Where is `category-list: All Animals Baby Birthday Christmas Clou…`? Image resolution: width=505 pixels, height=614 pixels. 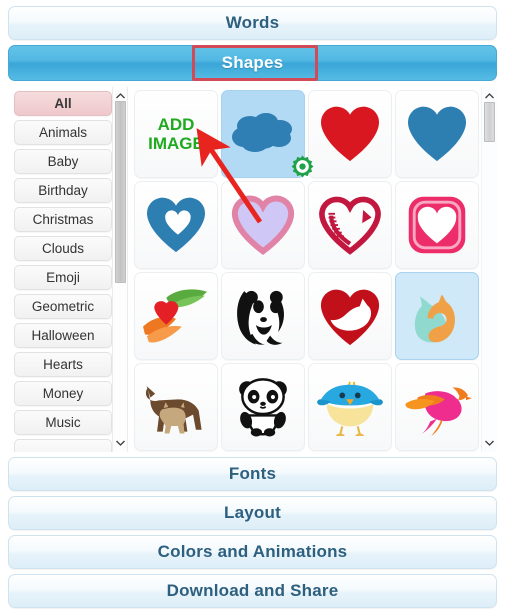 category-list: All Animals Baby Birthday Christmas Clou… is located at coordinates (60, 269).